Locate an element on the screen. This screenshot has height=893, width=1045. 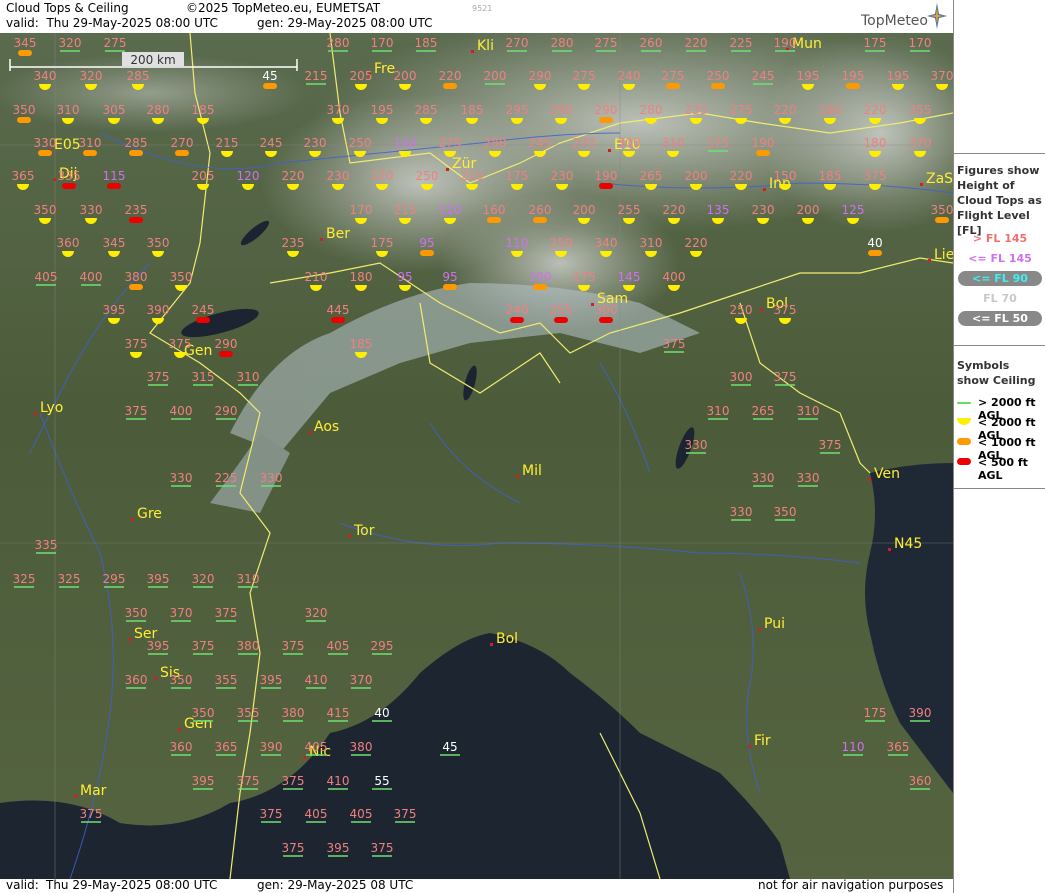
cloud-top-value: 175 is located at coordinates (584, 277).